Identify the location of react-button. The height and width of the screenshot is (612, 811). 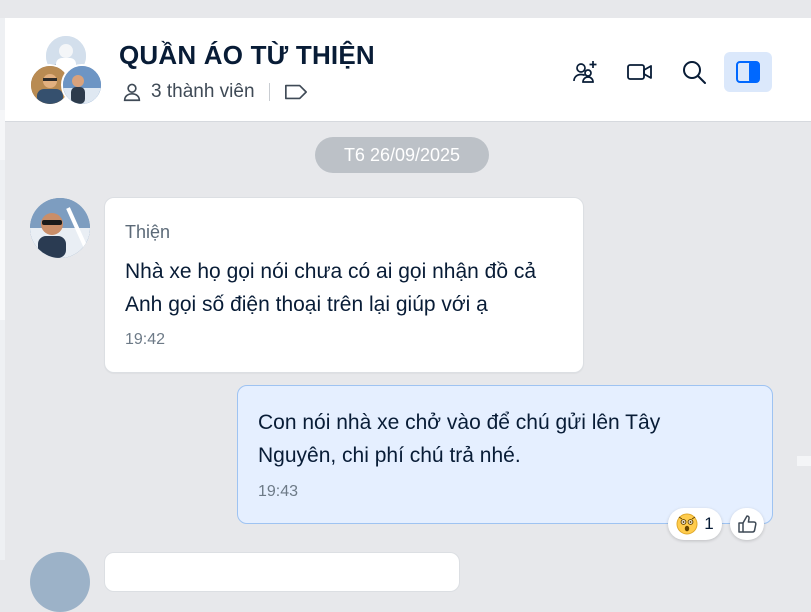
(747, 524).